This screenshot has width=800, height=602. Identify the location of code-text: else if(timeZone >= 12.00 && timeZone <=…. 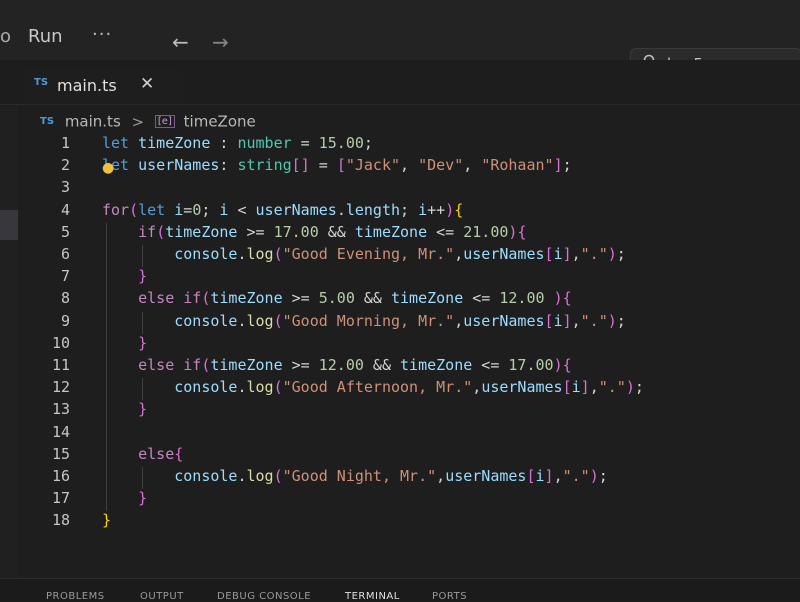
(355, 365).